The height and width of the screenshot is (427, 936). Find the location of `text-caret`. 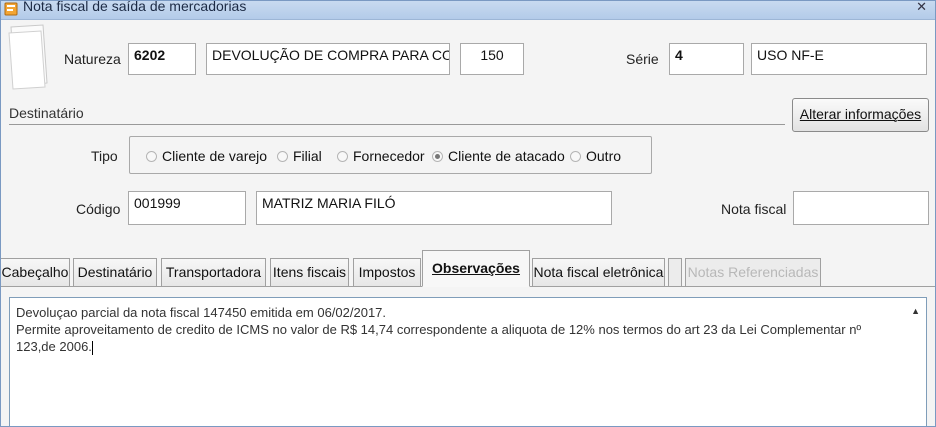

text-caret is located at coordinates (92, 347).